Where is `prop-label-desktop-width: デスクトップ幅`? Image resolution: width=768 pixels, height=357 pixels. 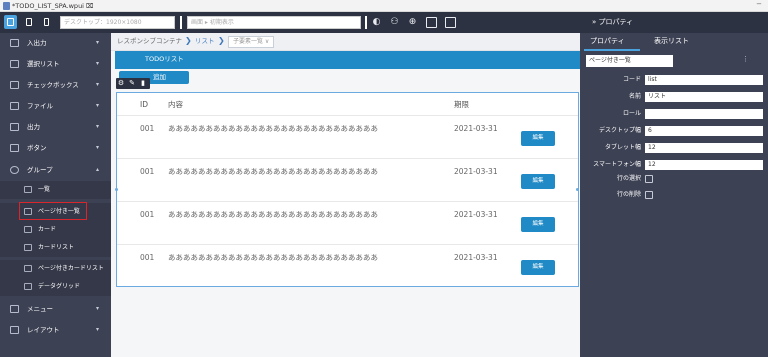
prop-label-desktop-width: デスクトップ幅 is located at coordinates (619, 130).